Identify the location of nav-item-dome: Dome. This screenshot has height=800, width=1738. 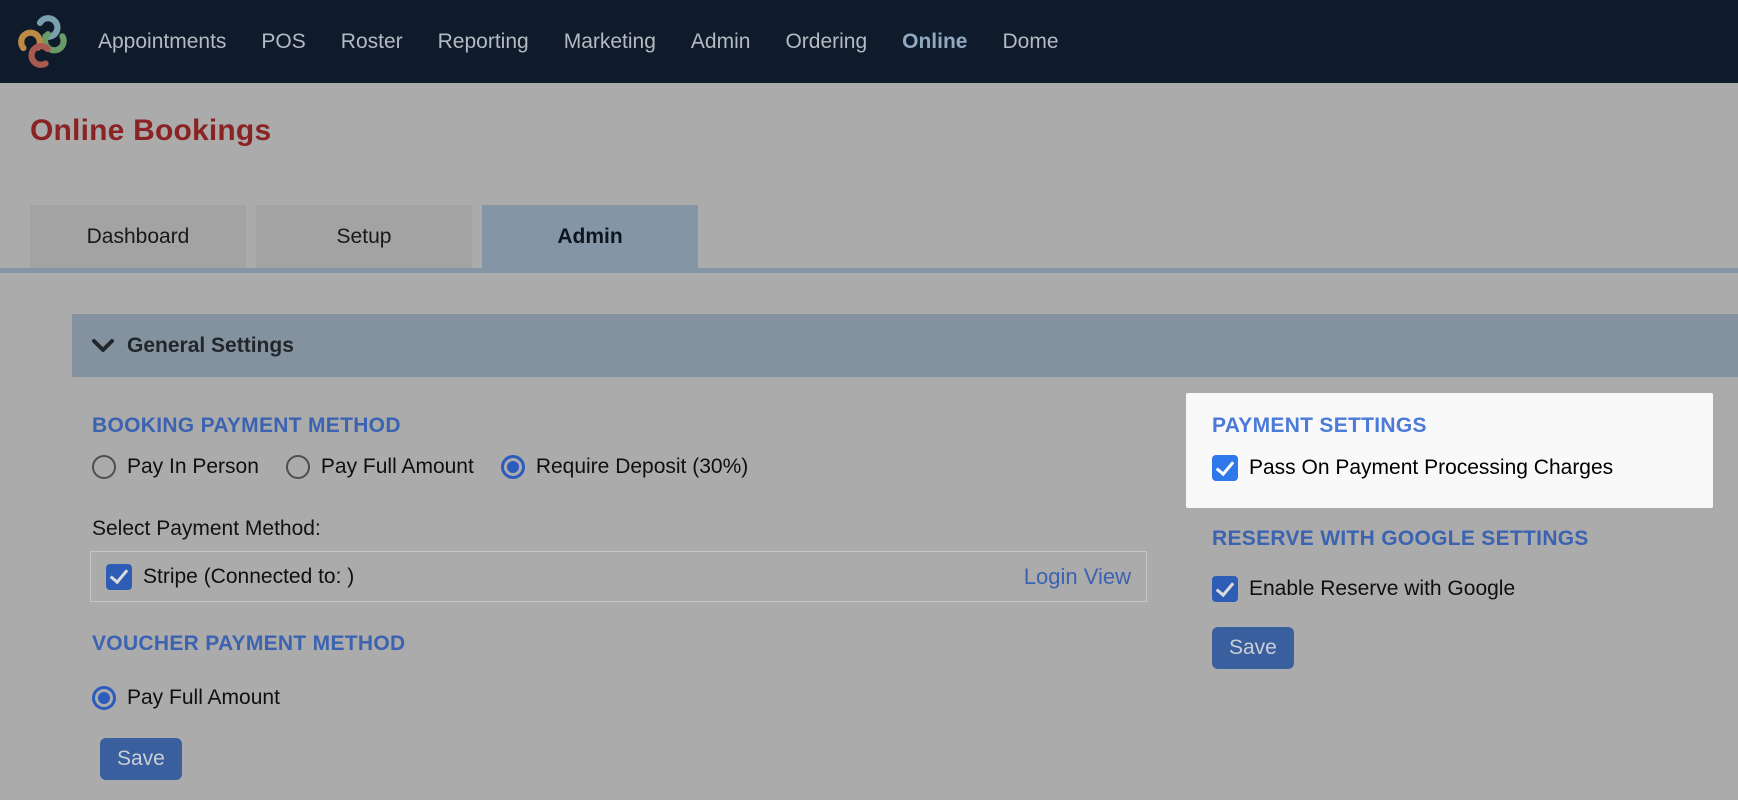
(1030, 42).